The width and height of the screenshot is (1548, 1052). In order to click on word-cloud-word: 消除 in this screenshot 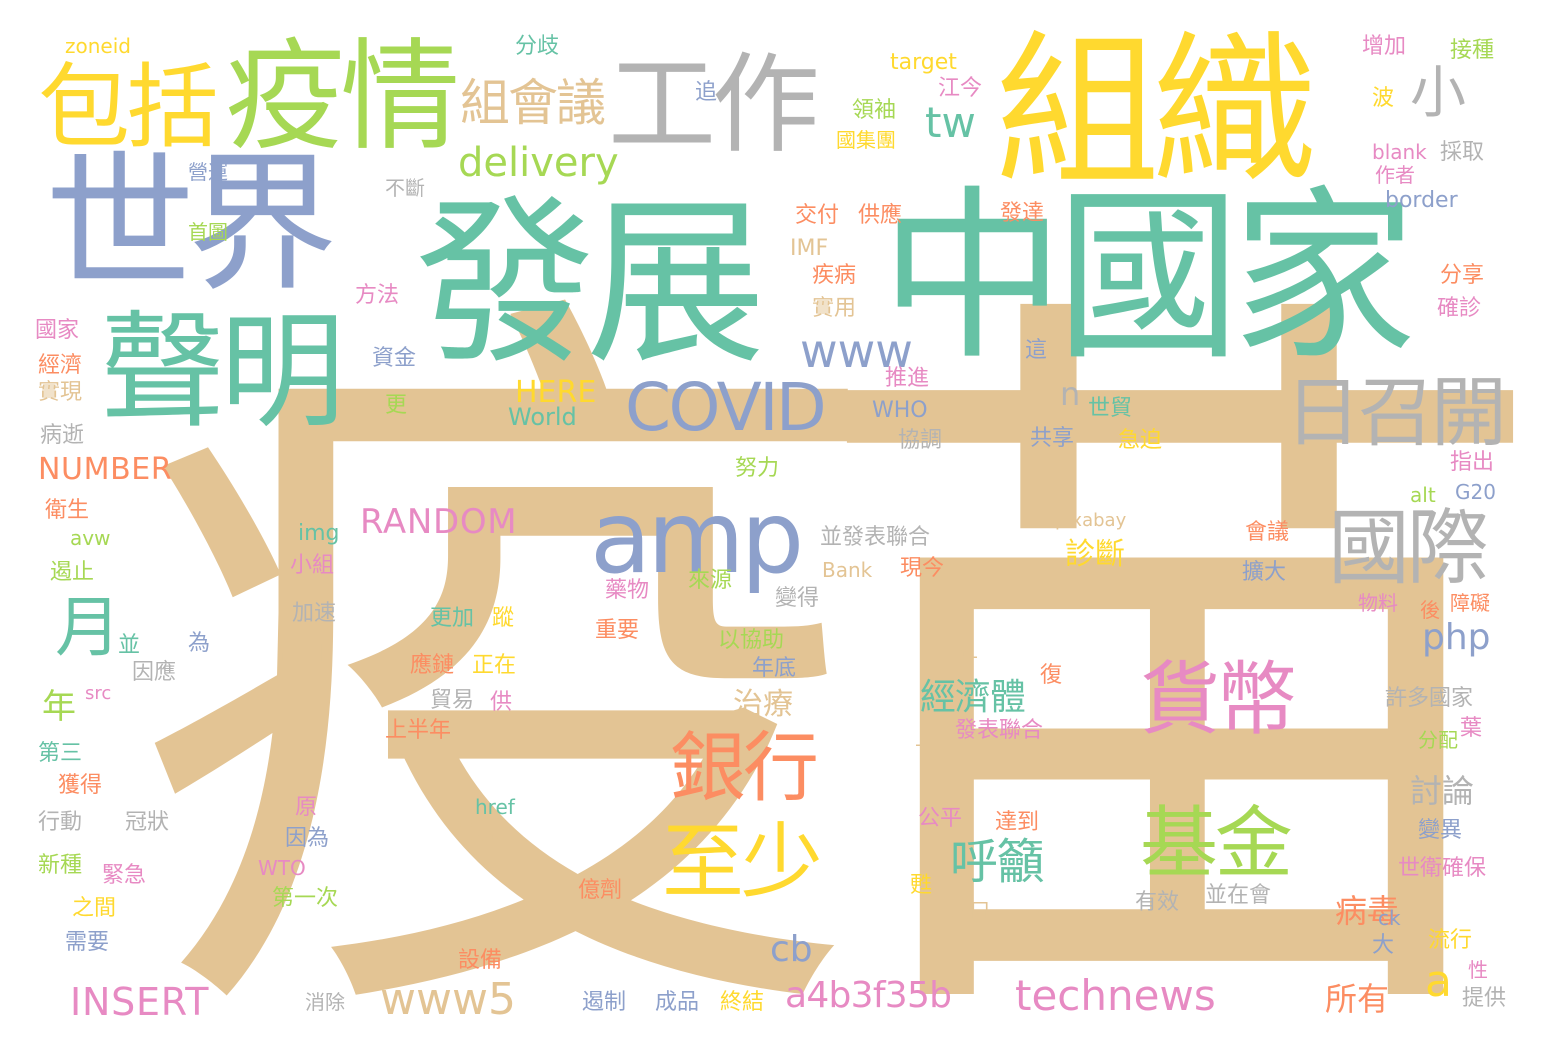, I will do `click(325, 1002)`.